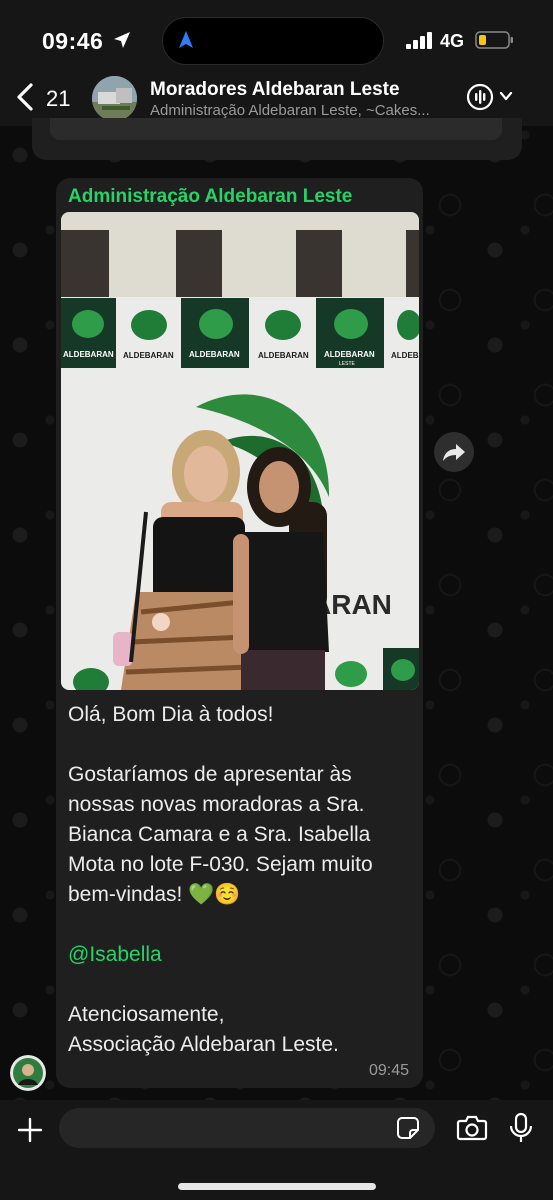  I want to click on sticker-icon, so click(408, 1128).